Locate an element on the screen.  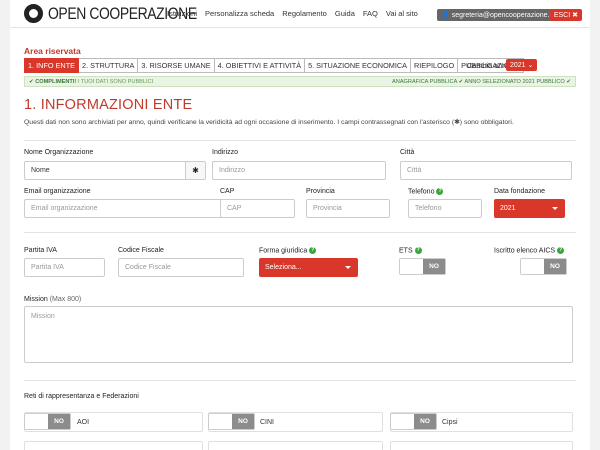
network-name-cipsi: Cipsi is located at coordinates (450, 422).